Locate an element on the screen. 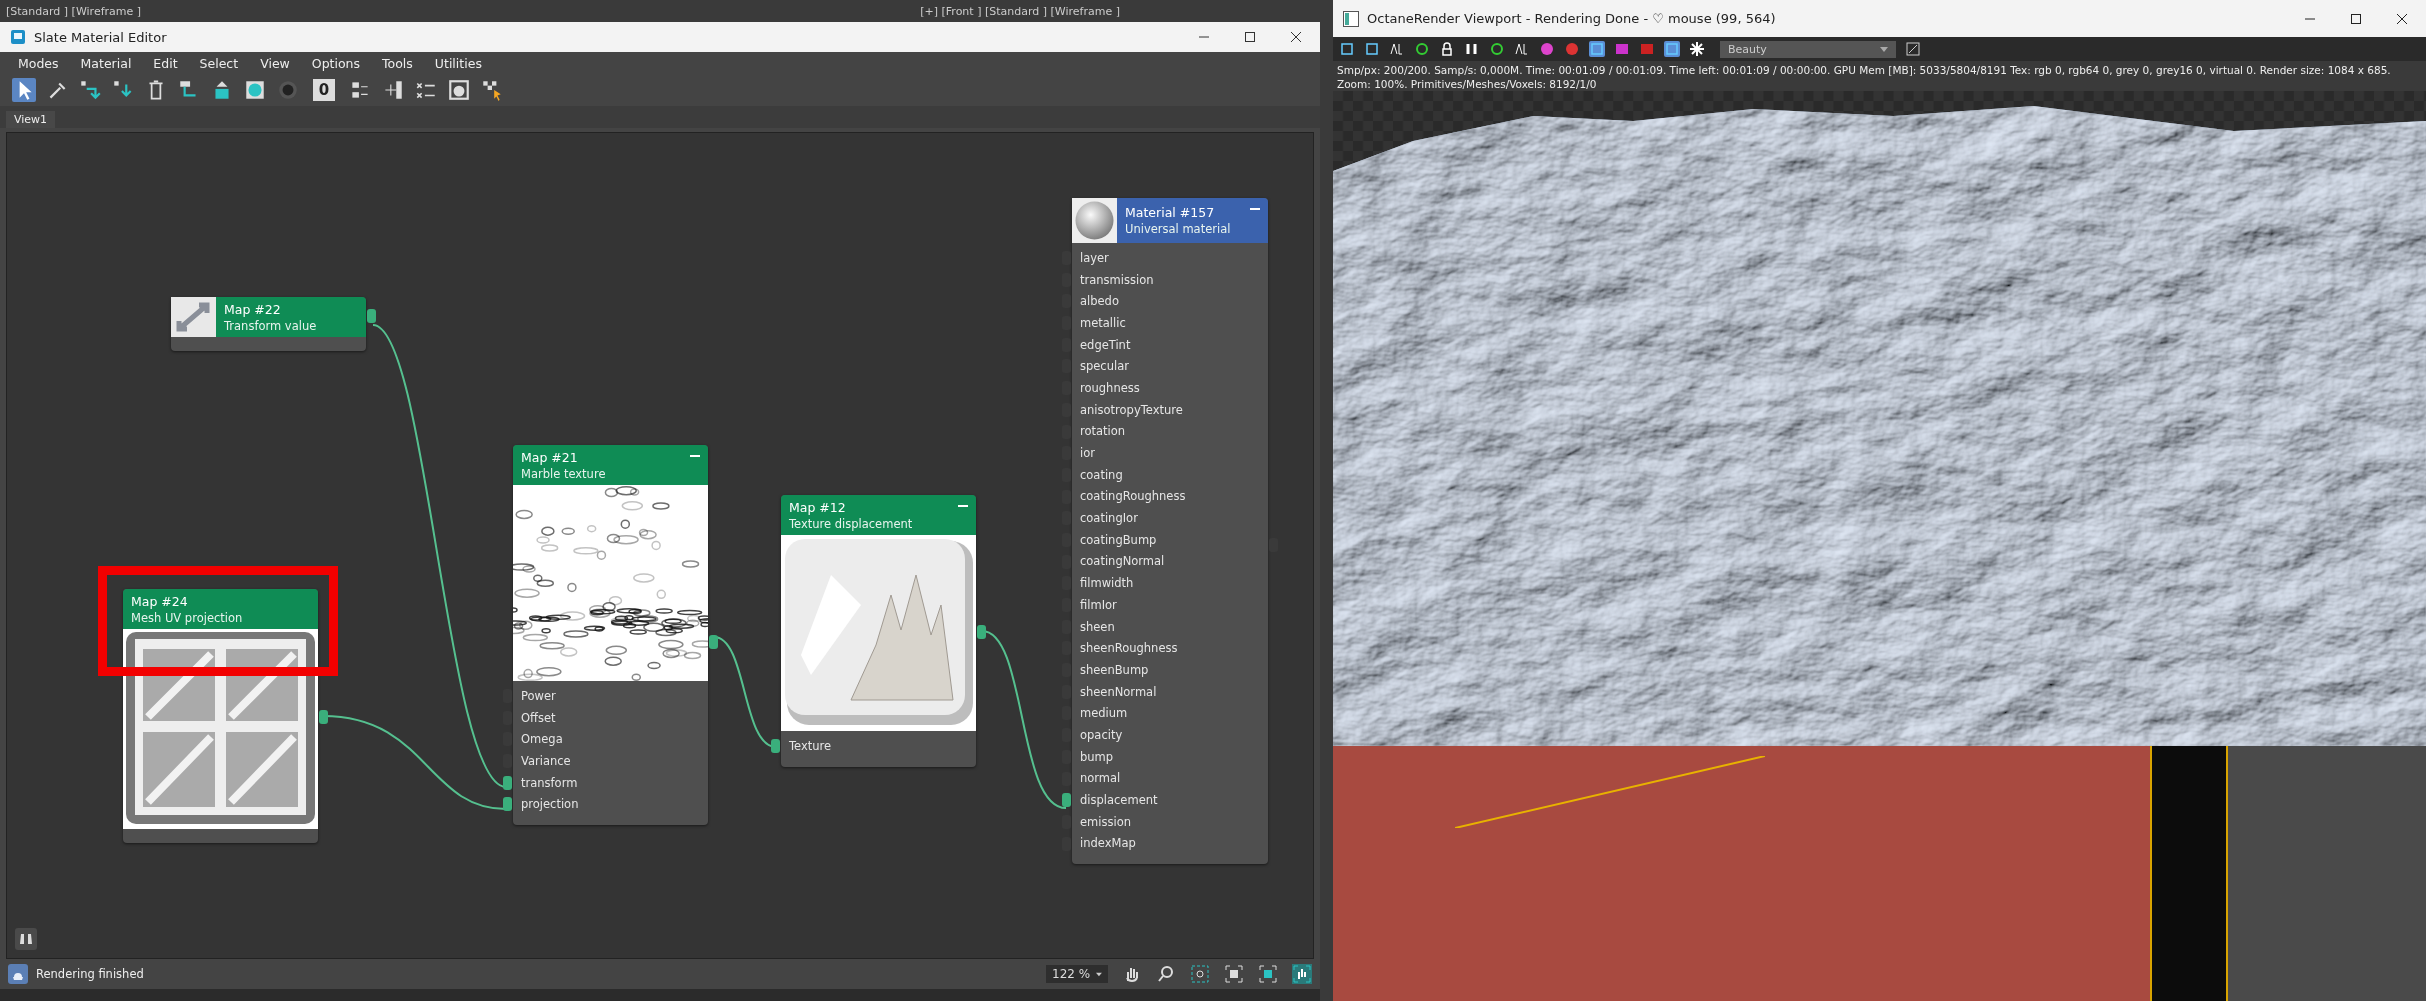  zoom-dropdown: 122 % is located at coordinates (1077, 974).